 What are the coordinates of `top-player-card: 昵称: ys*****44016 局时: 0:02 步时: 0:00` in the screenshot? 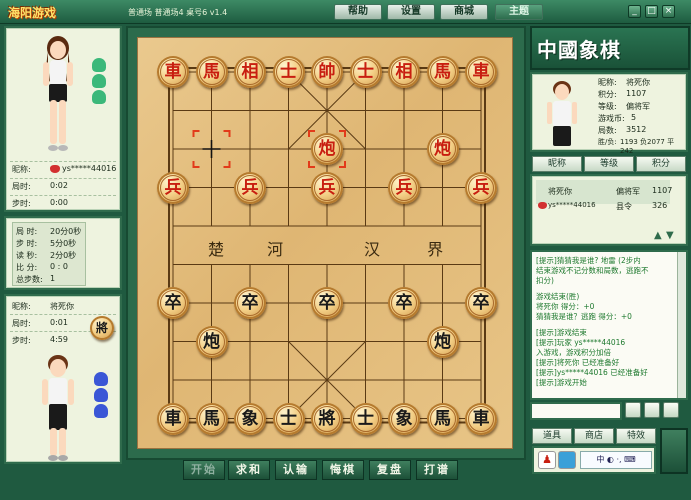 It's located at (63, 119).